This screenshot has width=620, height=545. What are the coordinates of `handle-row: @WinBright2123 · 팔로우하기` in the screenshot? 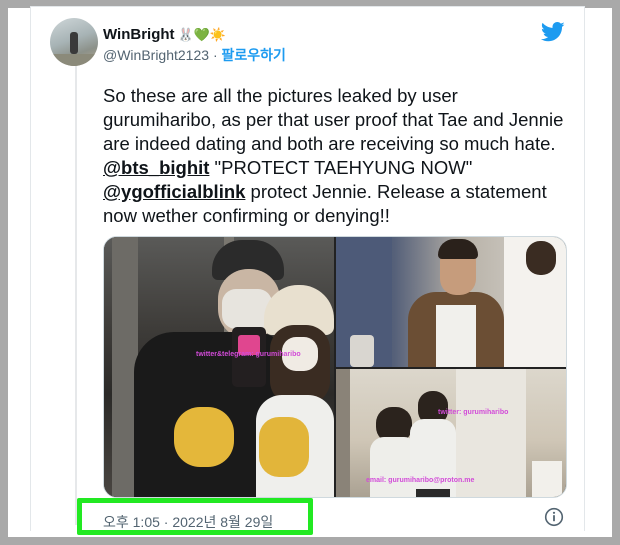 It's located at (194, 55).